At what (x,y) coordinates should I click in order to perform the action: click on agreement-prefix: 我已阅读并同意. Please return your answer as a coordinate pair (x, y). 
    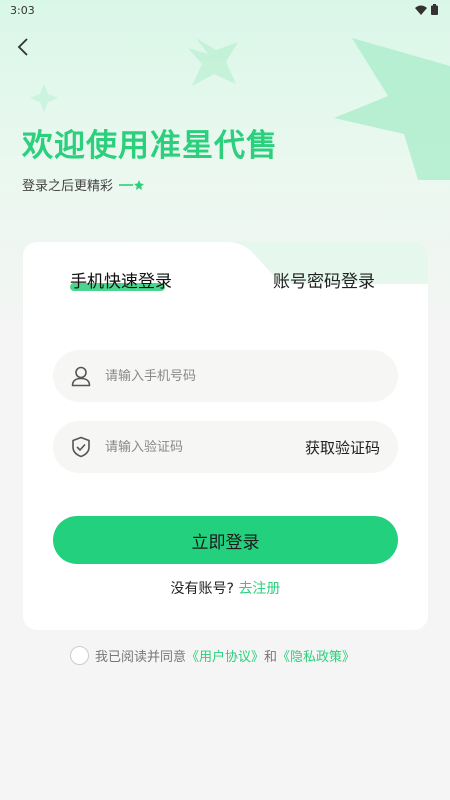
    Looking at the image, I should click on (141, 657).